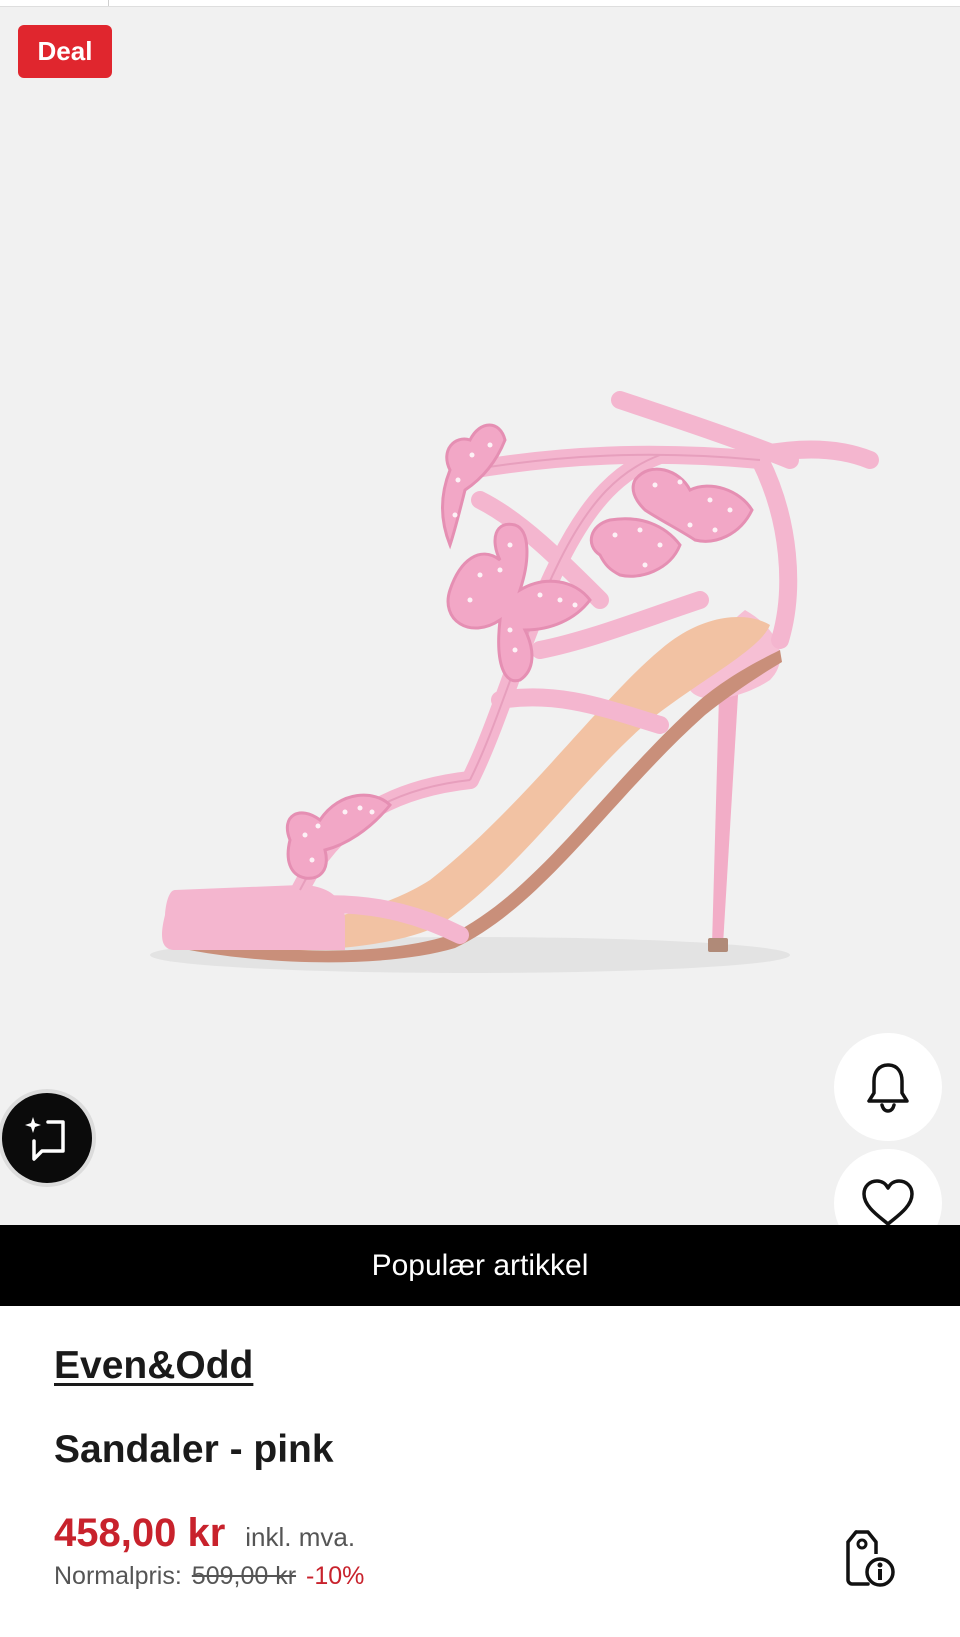 This screenshot has width=960, height=1637. What do you see at coordinates (244, 1576) in the screenshot?
I see `normal-price: 509,00 kr` at bounding box center [244, 1576].